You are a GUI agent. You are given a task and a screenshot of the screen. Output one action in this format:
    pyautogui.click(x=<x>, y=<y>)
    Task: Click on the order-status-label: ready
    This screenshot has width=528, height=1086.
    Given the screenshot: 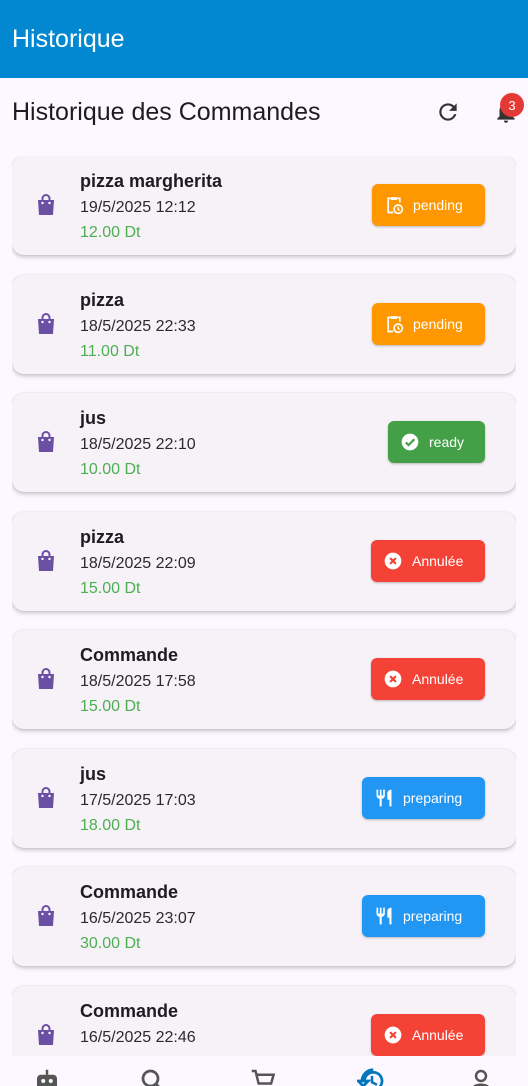 What is the action you would take?
    pyautogui.click(x=447, y=442)
    